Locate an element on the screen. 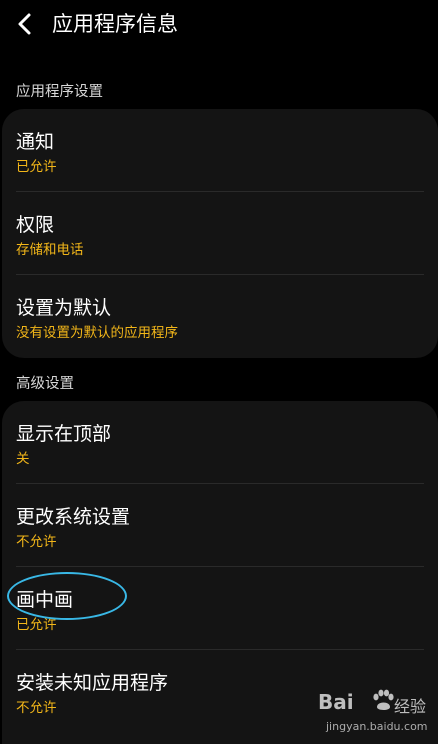  item-title: 安装未知应用程序 is located at coordinates (92, 683).